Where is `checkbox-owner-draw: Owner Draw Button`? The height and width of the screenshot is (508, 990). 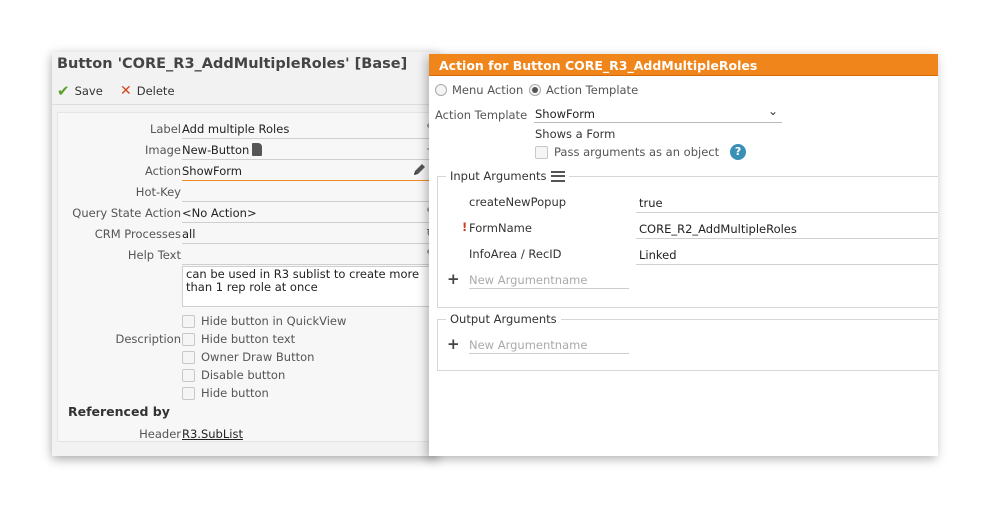
checkbox-owner-draw: Owner Draw Button is located at coordinates (248, 357).